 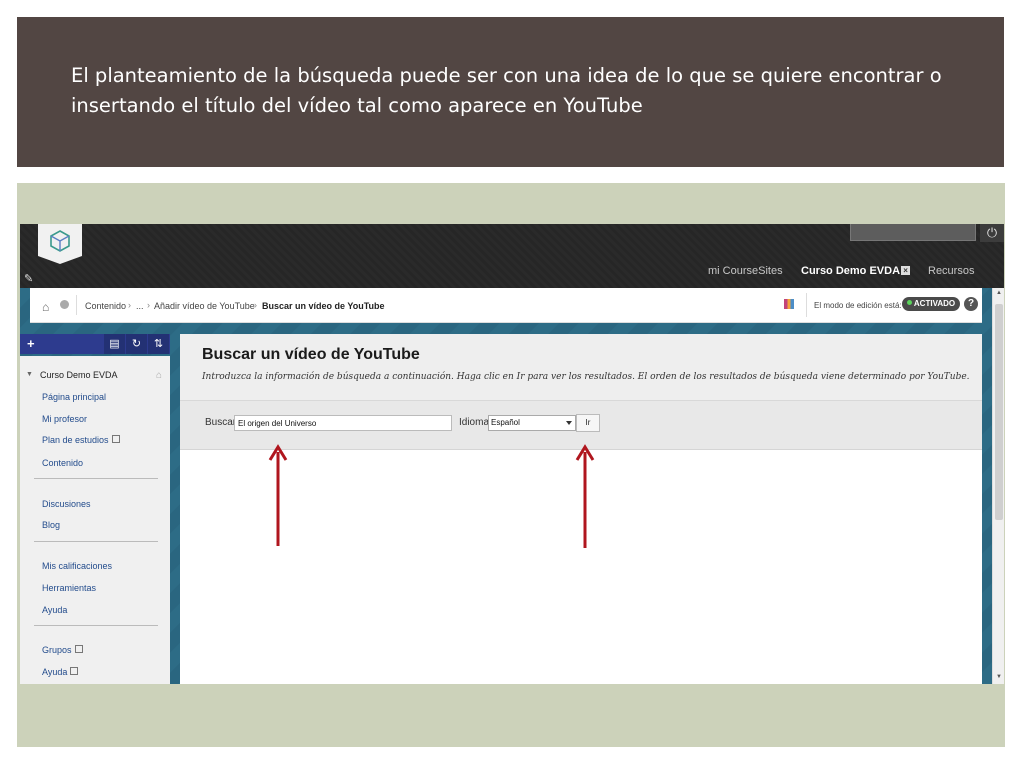 I want to click on search-input, so click(x=343, y=423).